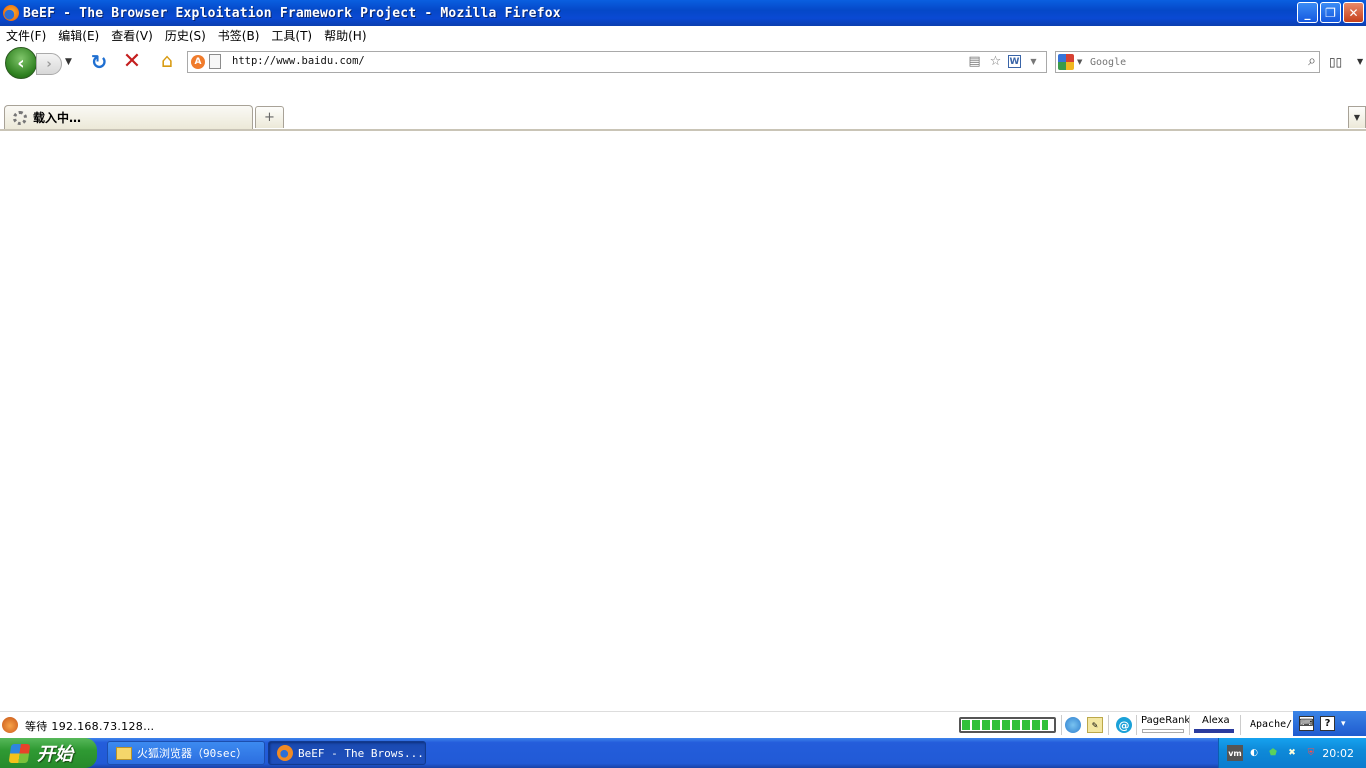  What do you see at coordinates (20, 117) in the screenshot?
I see `loading-spinner-icon` at bounding box center [20, 117].